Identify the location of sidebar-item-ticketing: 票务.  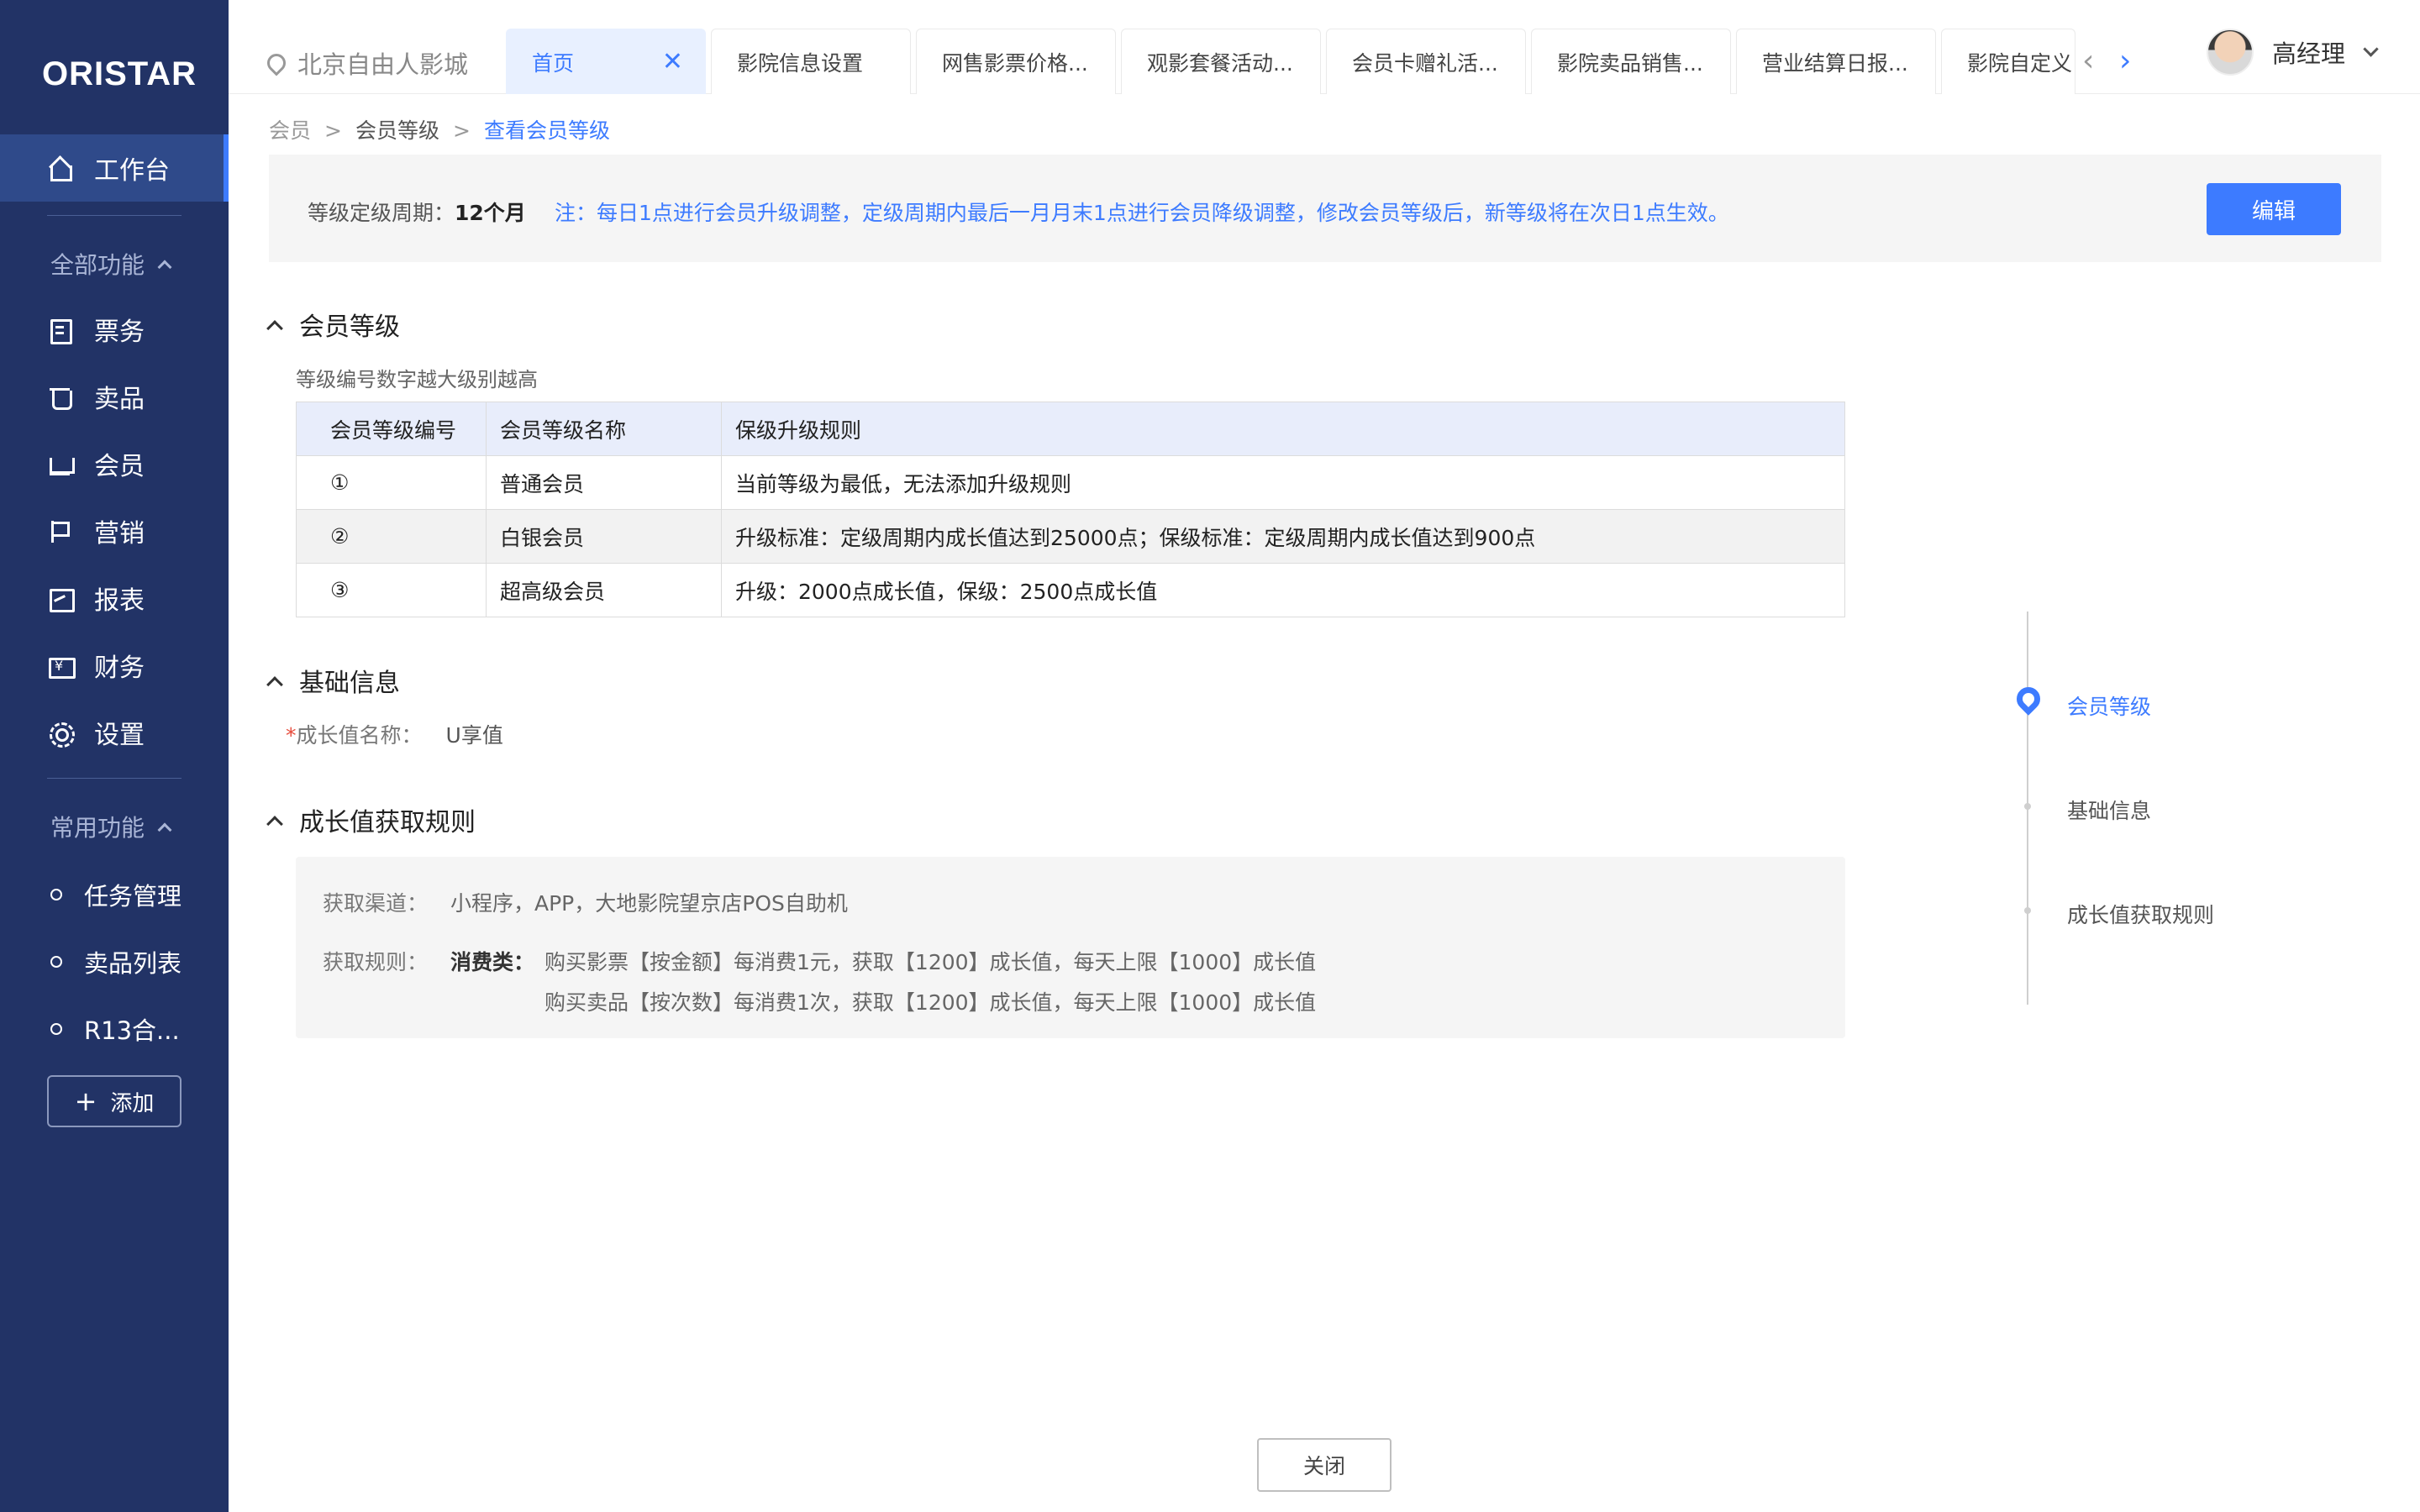
(114, 329).